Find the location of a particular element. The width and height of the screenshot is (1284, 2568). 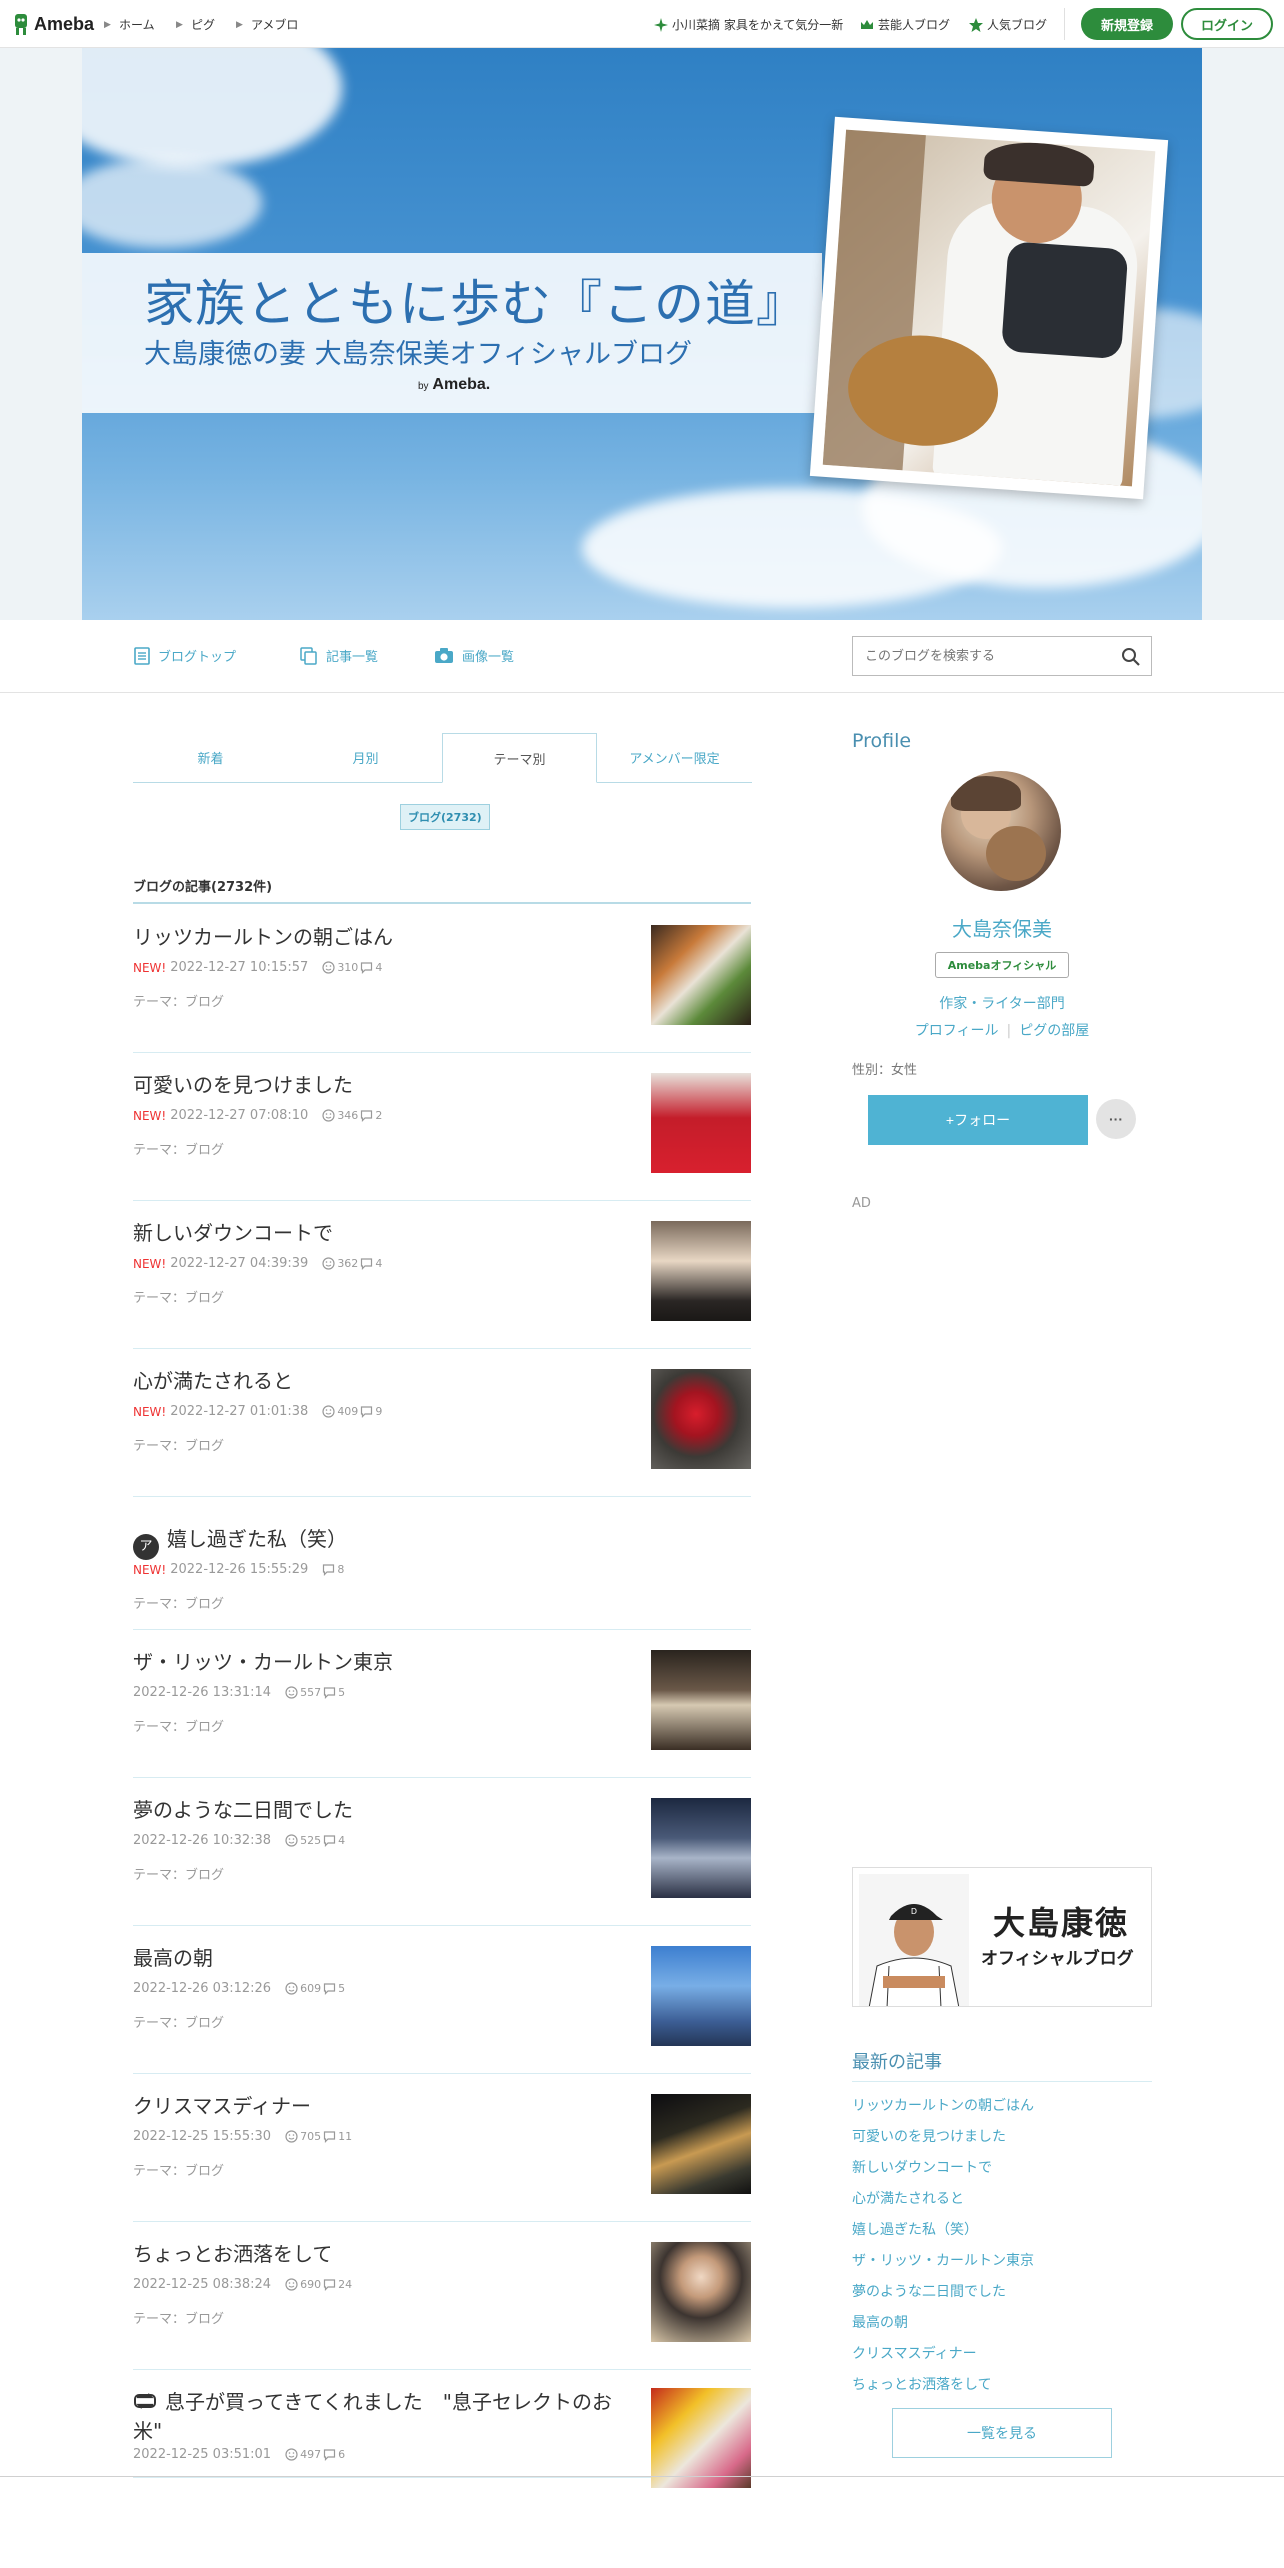

promo-link: 小川菜摘 家具をかえて気分一新 is located at coordinates (748, 24).